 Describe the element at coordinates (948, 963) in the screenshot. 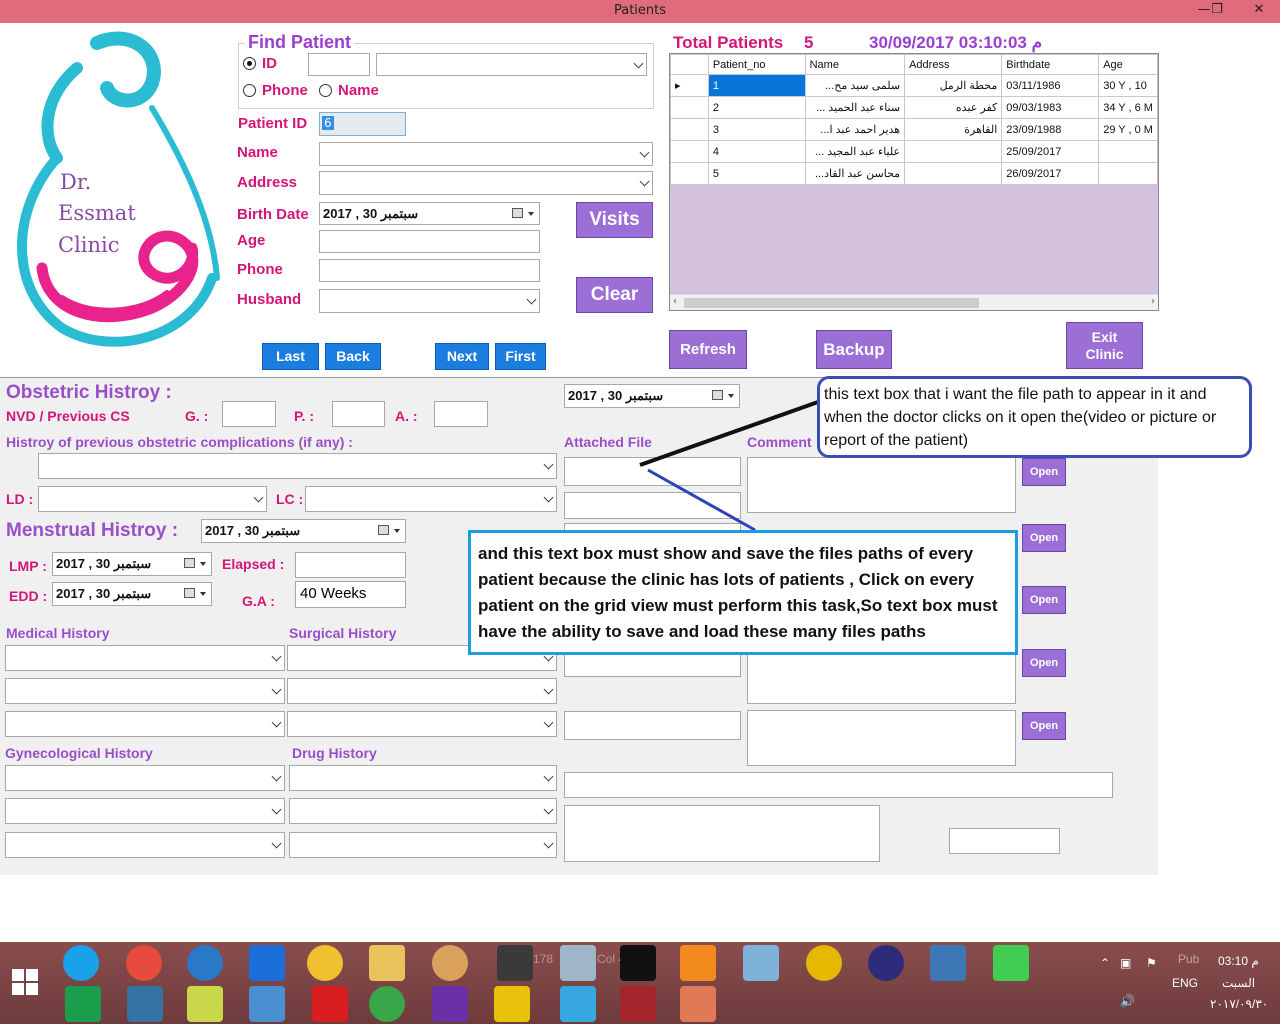

I see `python-file-icon` at that location.